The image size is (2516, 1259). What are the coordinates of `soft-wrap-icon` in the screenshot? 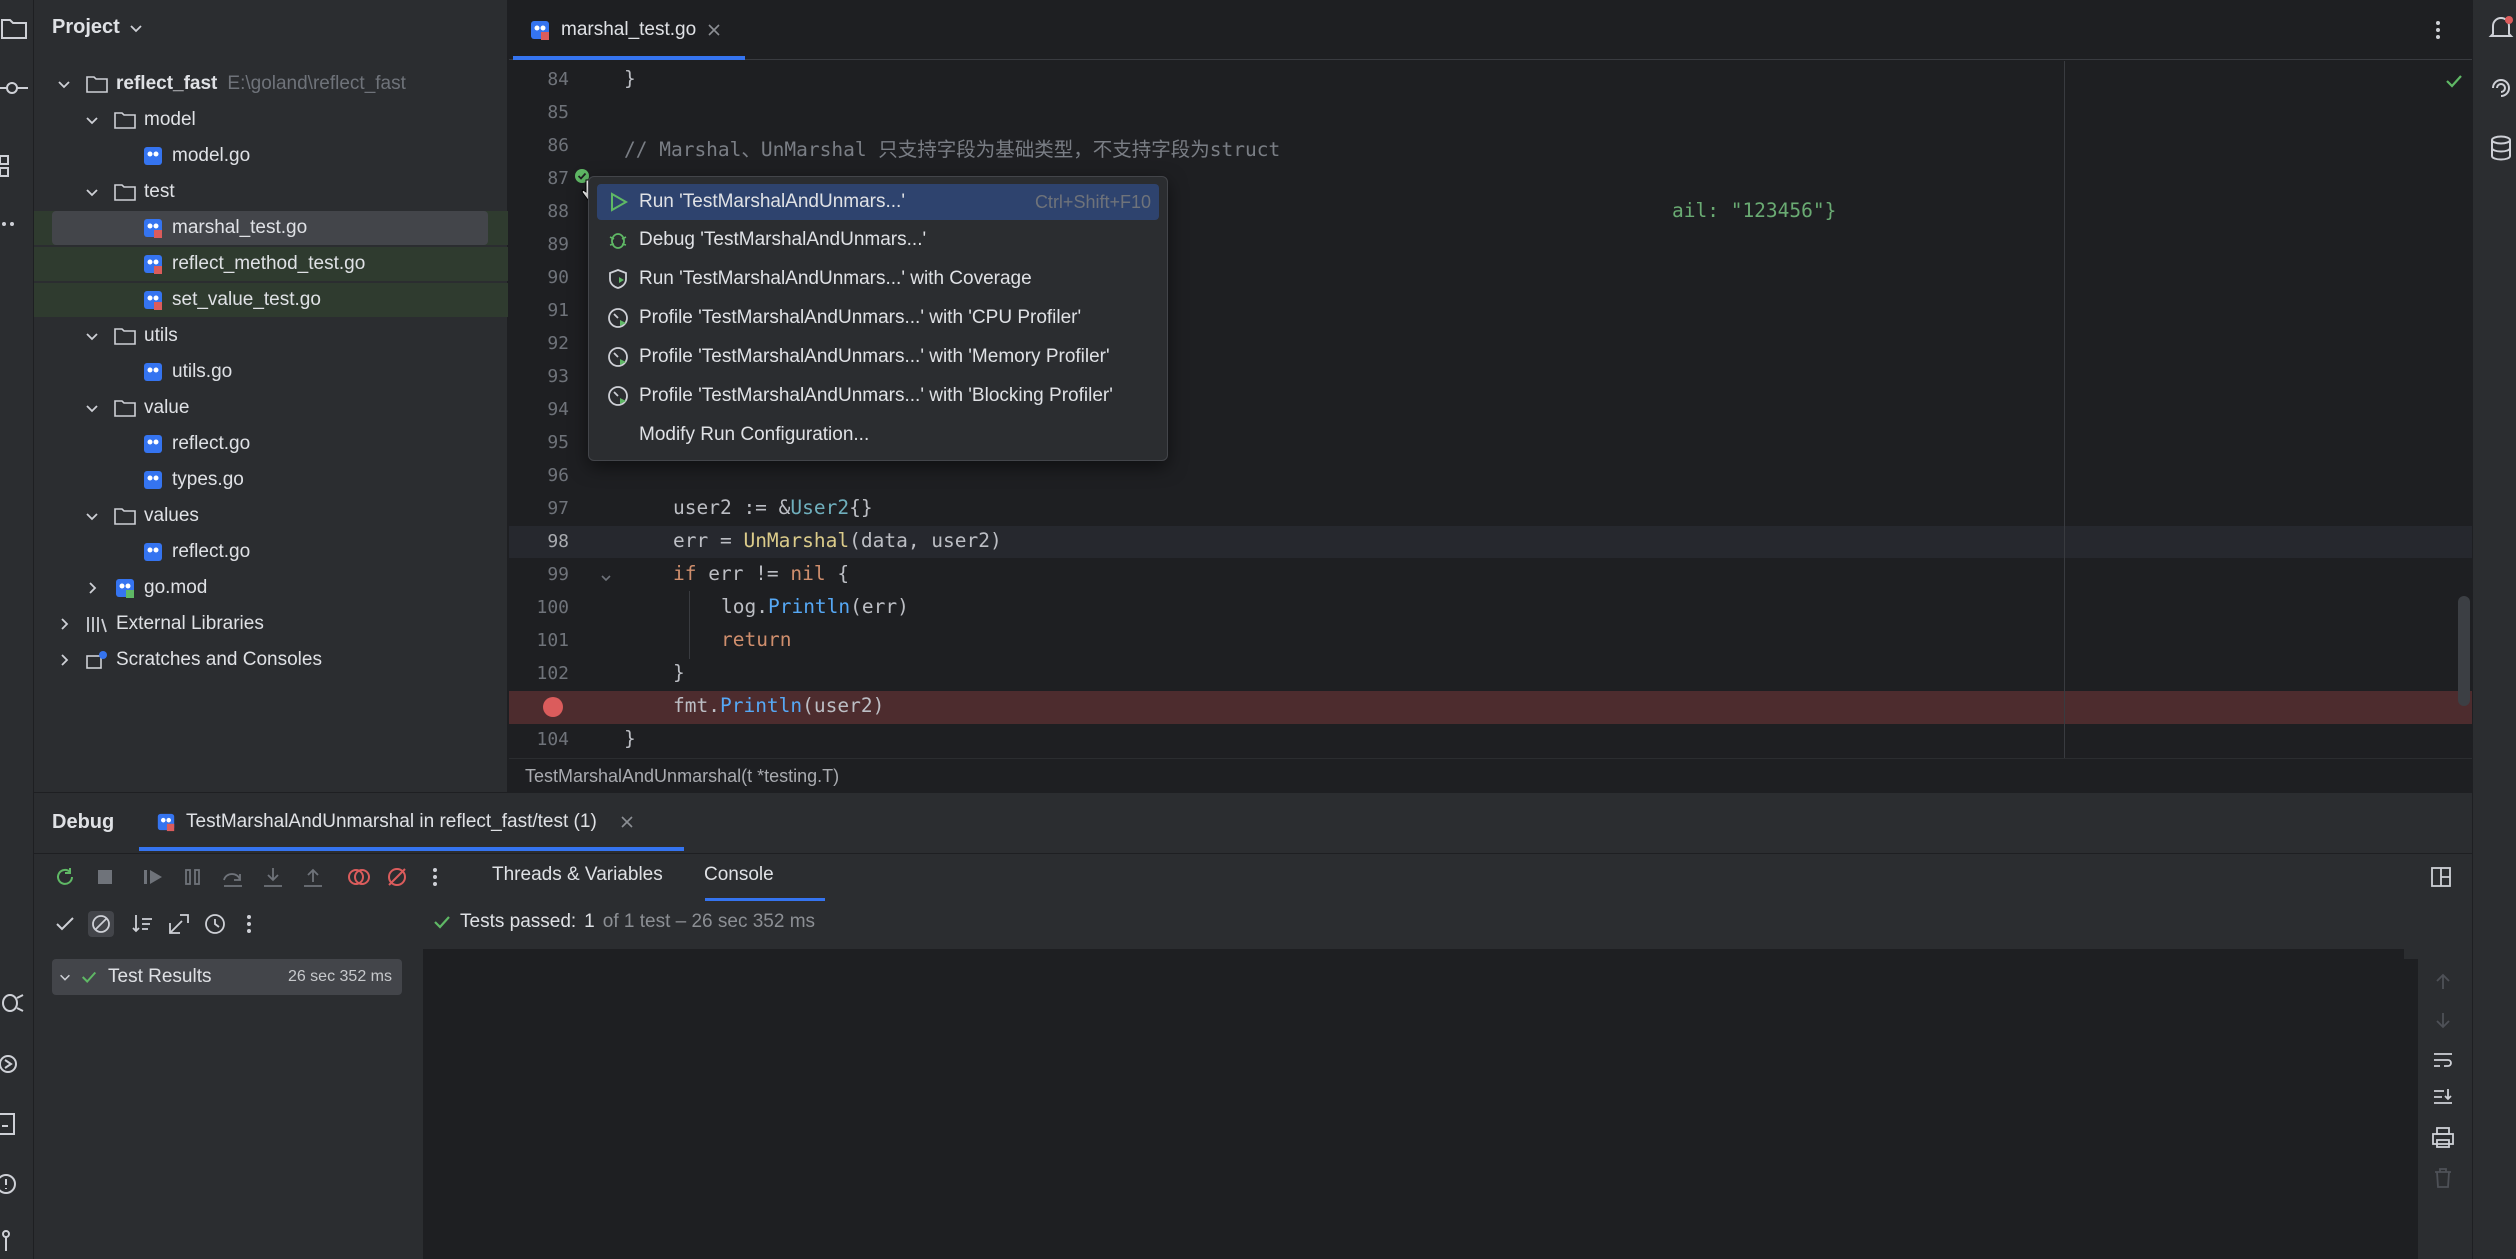 It's located at (2443, 1060).